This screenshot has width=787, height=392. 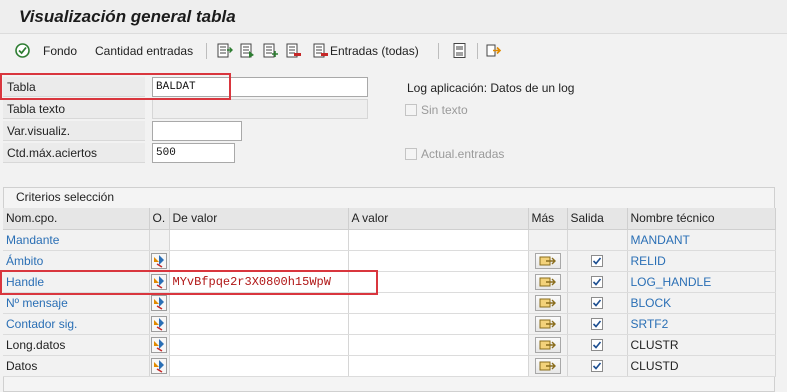 What do you see at coordinates (293, 50) in the screenshot?
I see `delete-fields-icon` at bounding box center [293, 50].